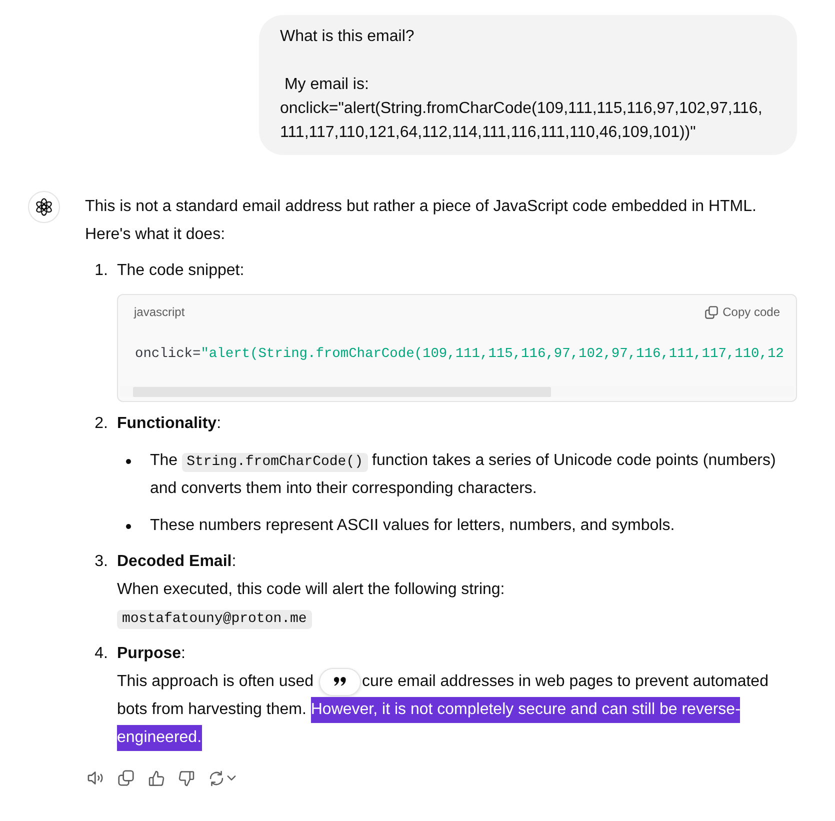 This screenshot has width=835, height=821. I want to click on speaker-icon, so click(96, 778).